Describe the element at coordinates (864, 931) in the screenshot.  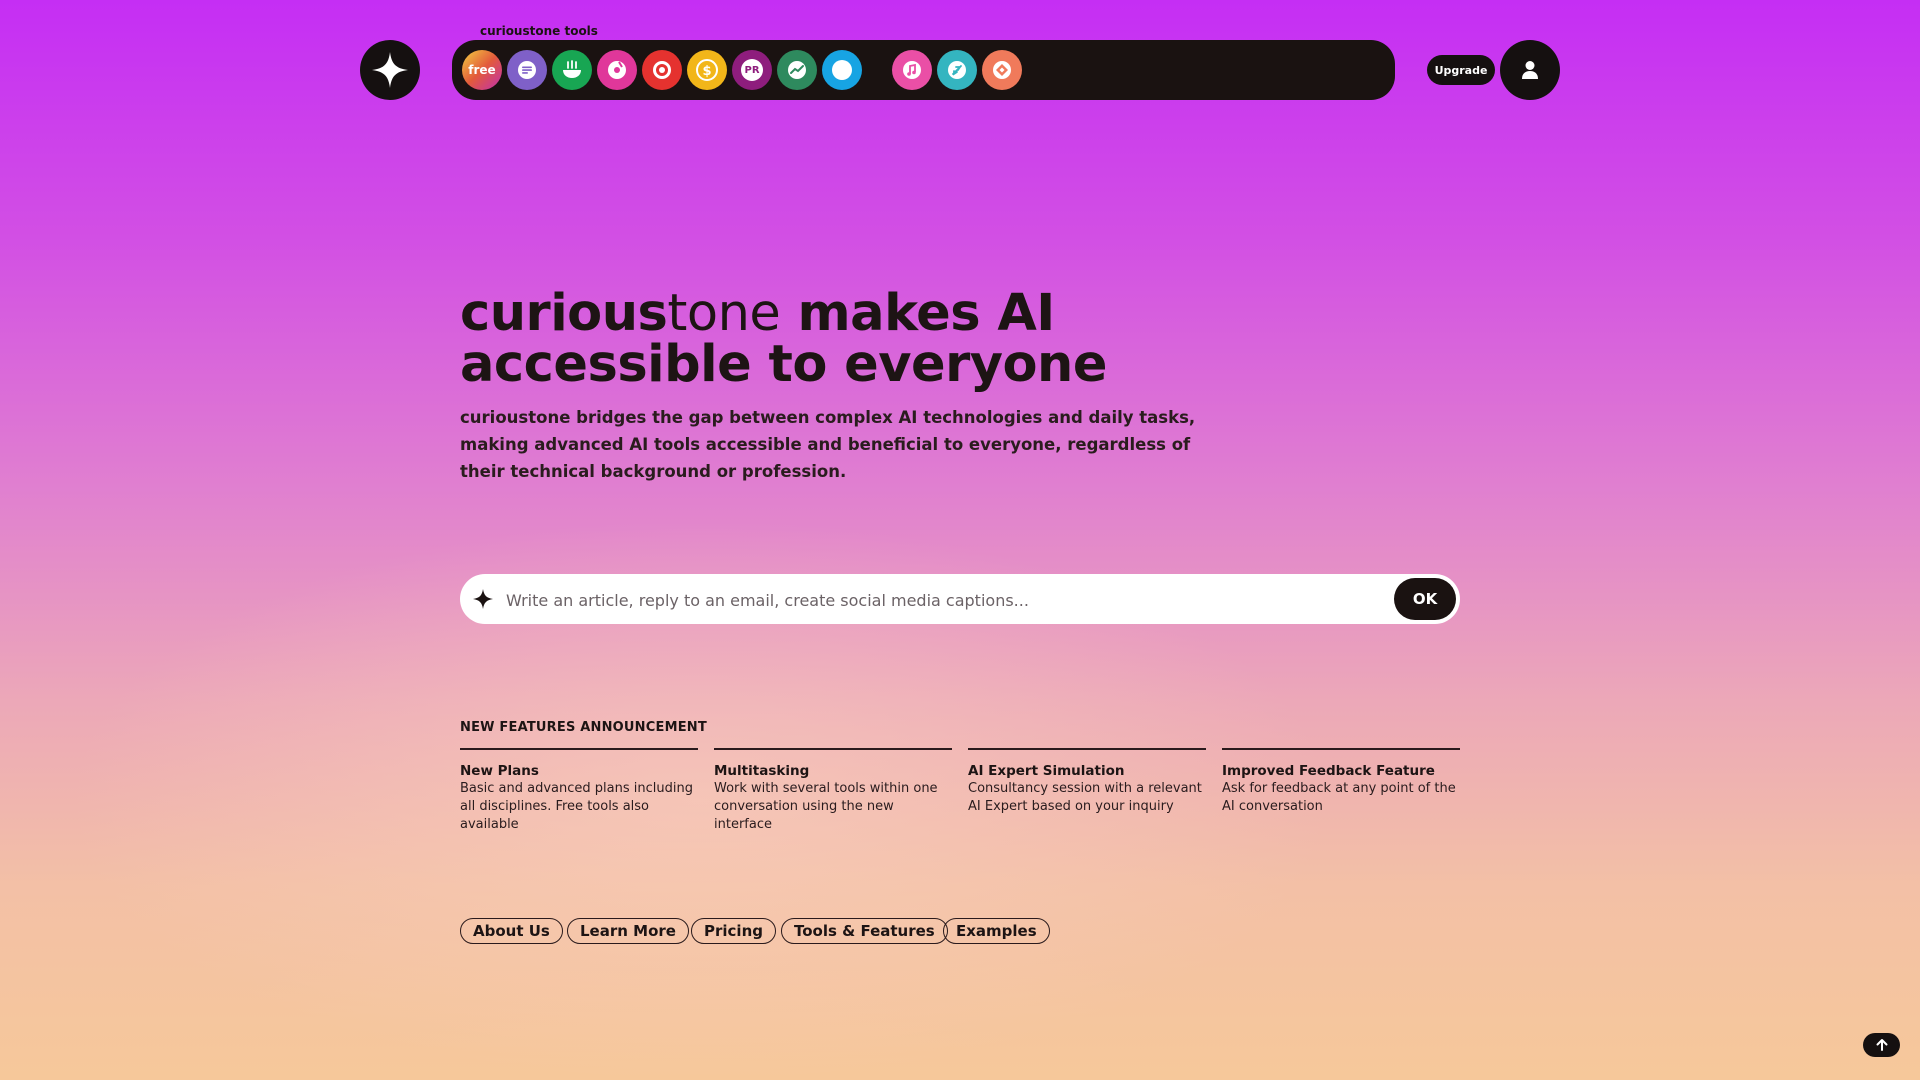
I see `tools-features-link: Tools & Features` at that location.